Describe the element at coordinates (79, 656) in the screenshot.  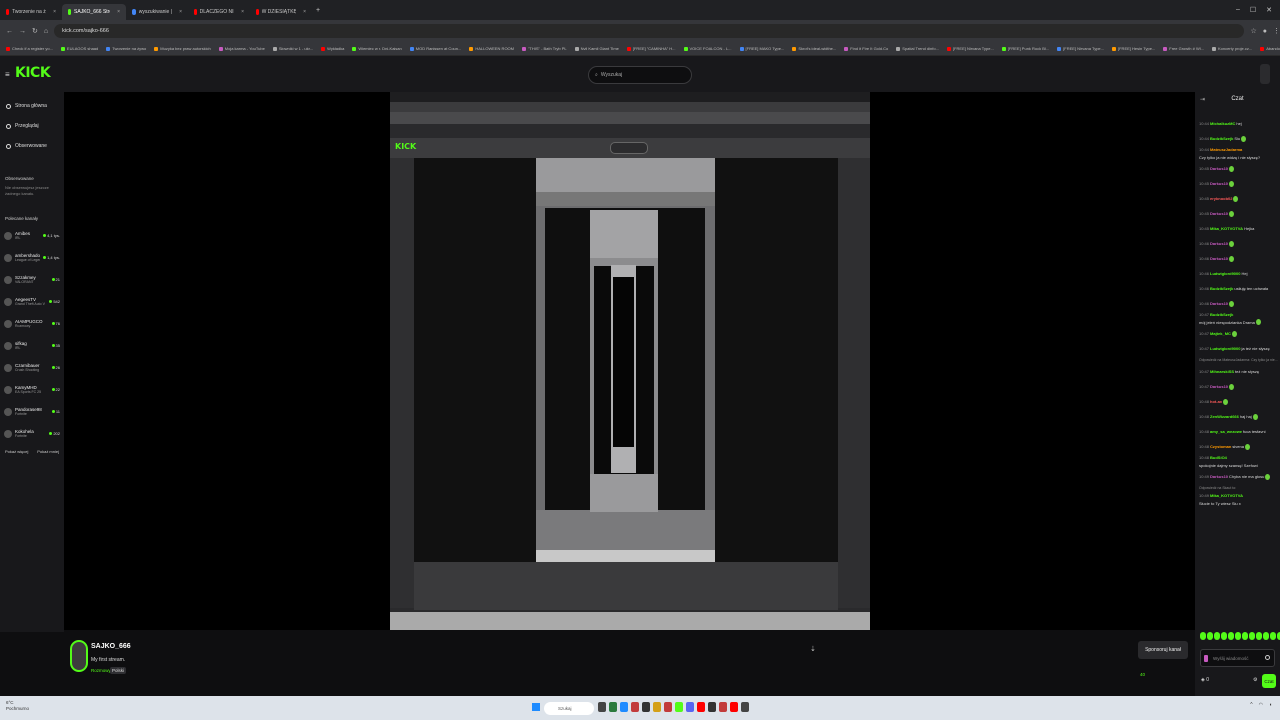
I see `streamer-avatar` at that location.